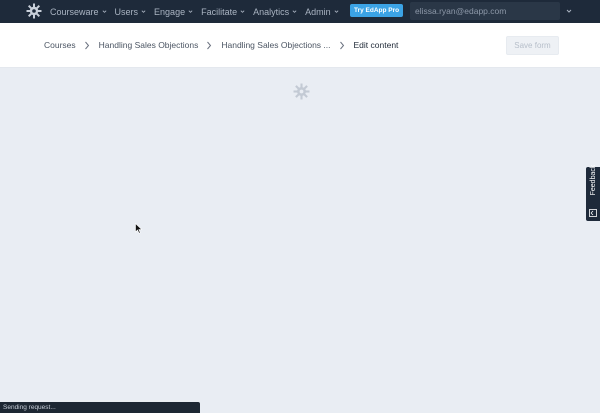  I want to click on feedback-icon, so click(593, 213).